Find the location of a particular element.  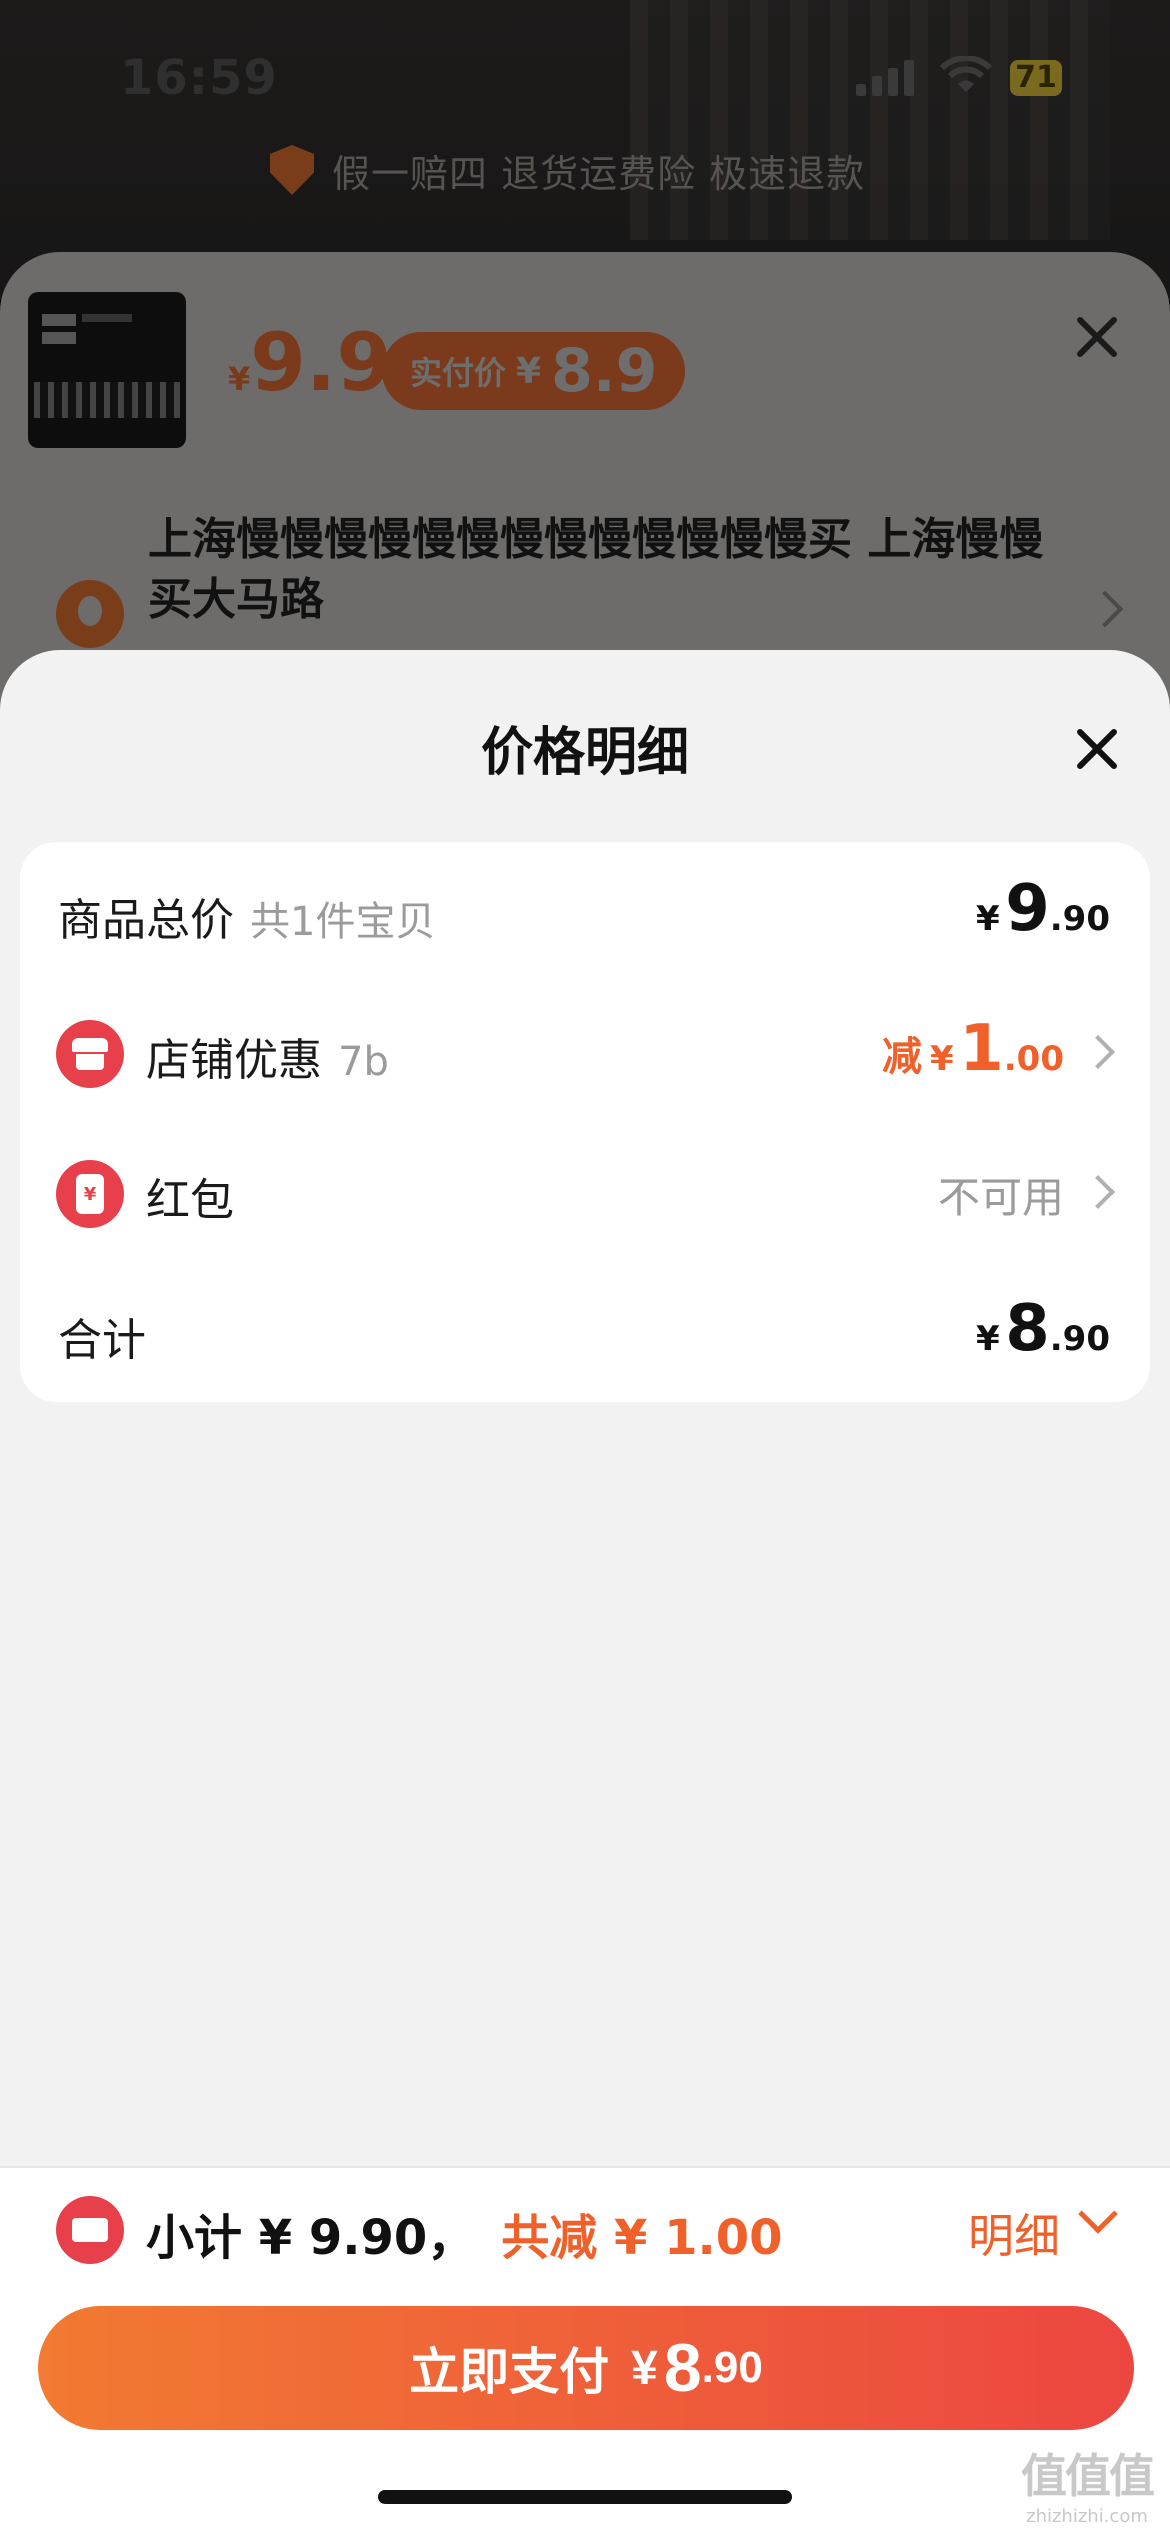

store-icon is located at coordinates (90, 1054).